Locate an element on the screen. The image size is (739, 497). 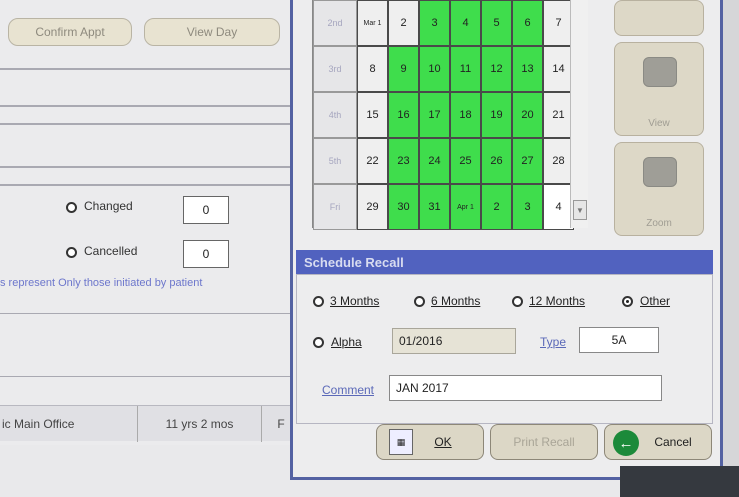
view-icon is located at coordinates (660, 72).